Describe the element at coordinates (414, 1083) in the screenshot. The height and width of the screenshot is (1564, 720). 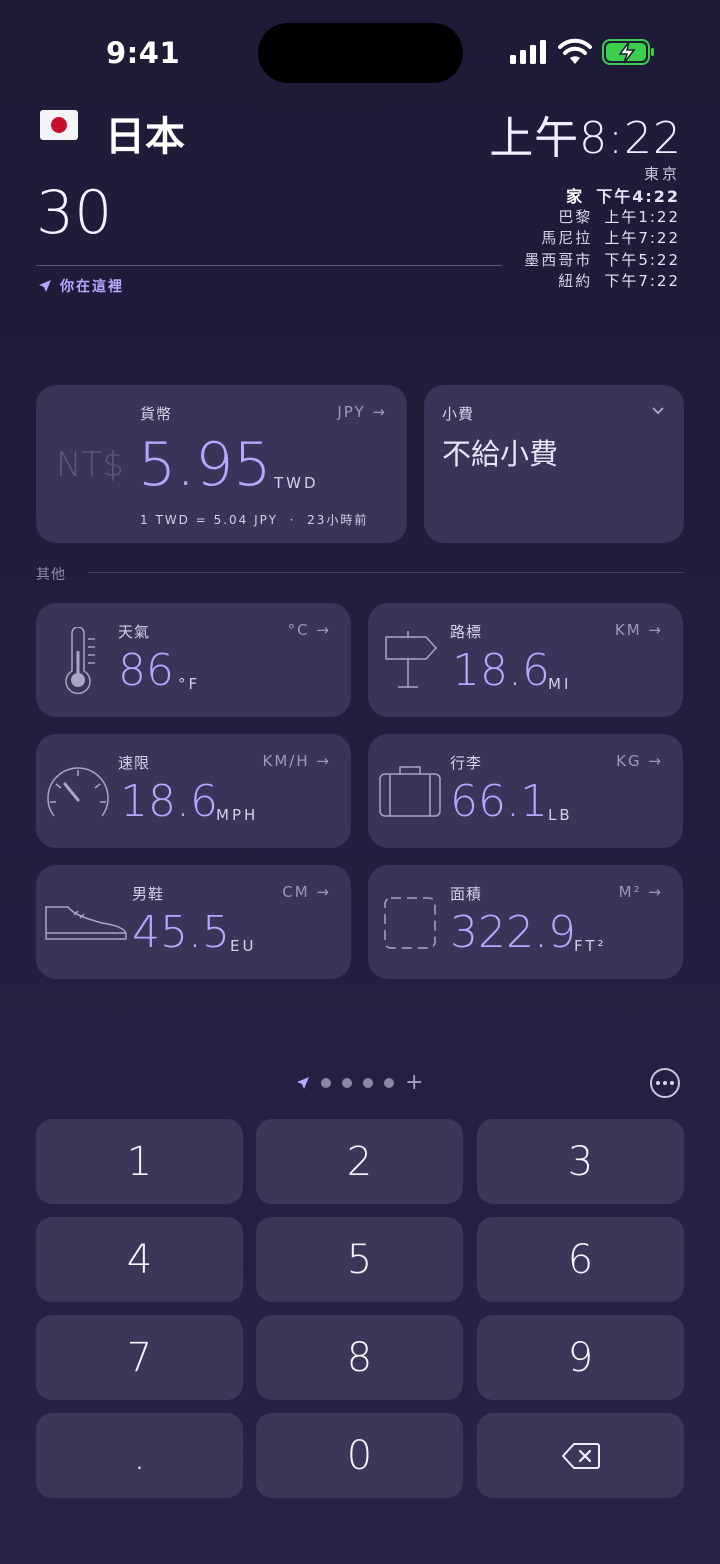
I see `add-page-icon: +` at that location.